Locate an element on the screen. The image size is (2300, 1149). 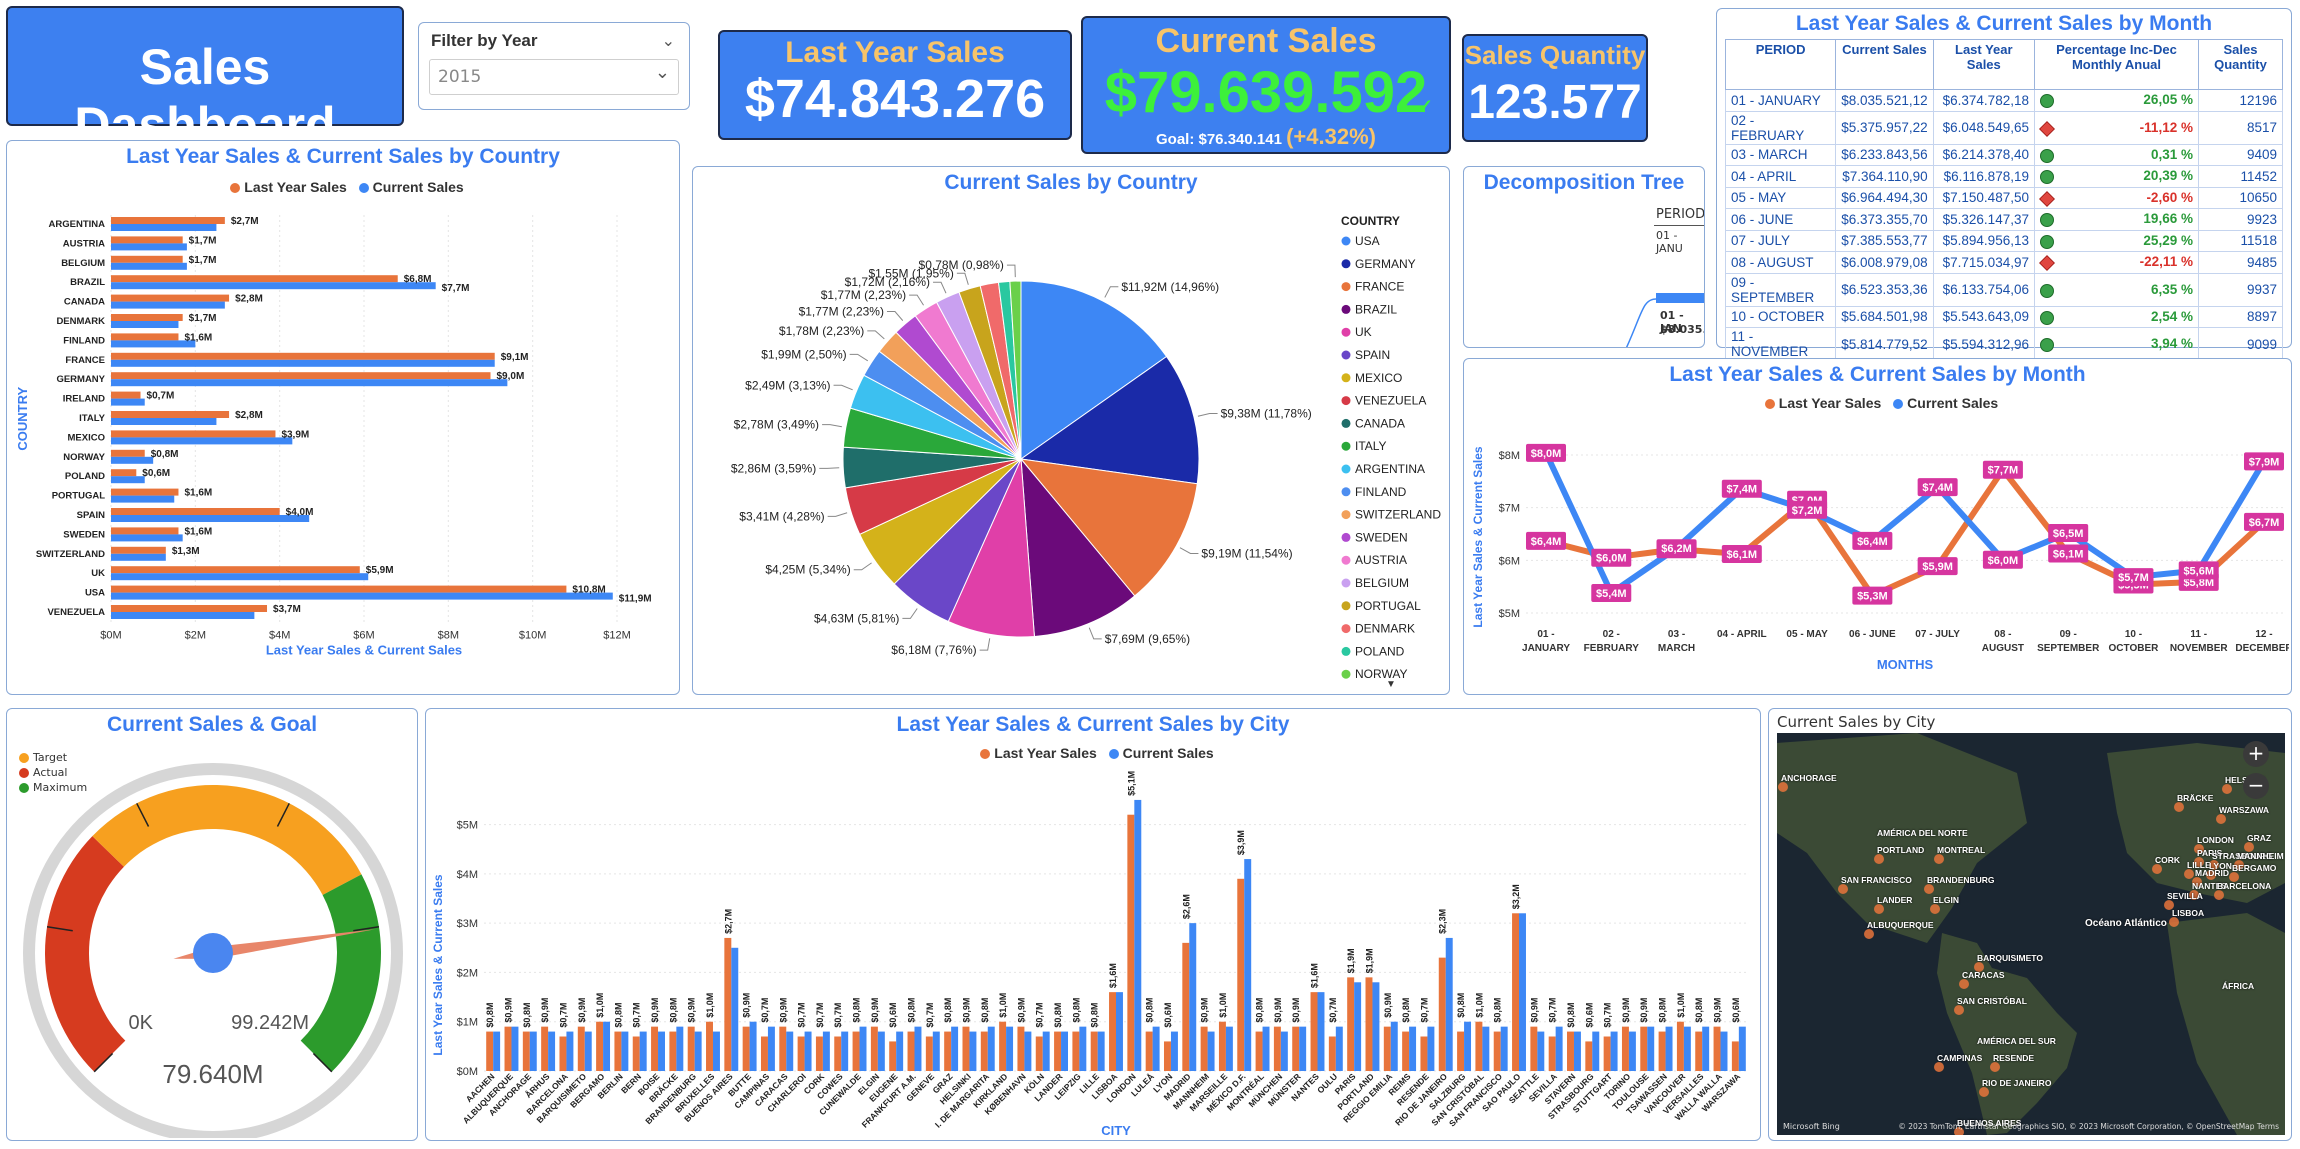
line-current is located at coordinates (1905, 523).